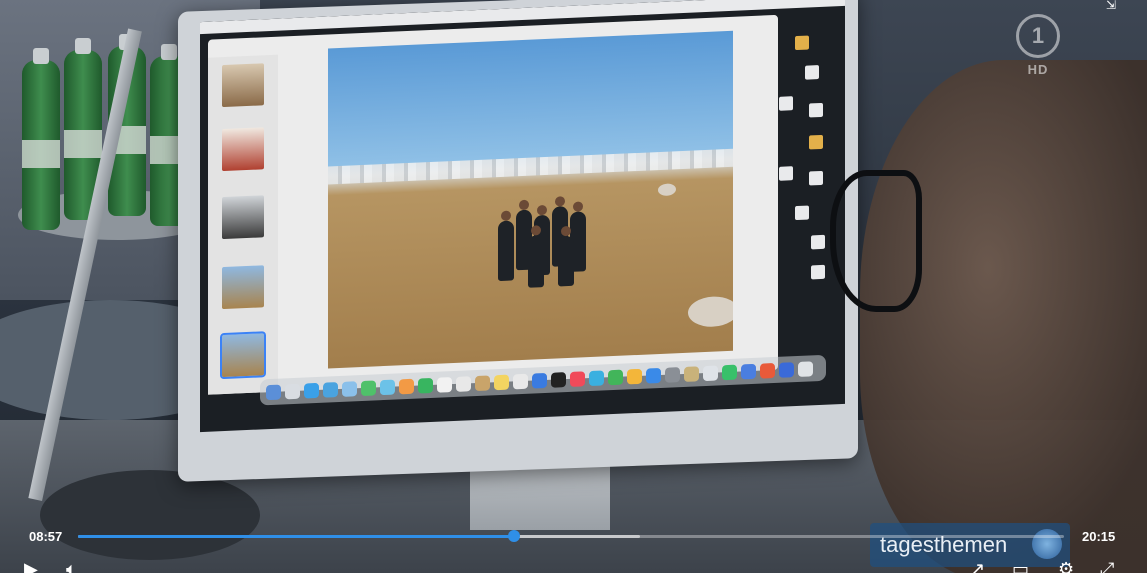 This screenshot has height=573, width=1147. What do you see at coordinates (807, 180) in the screenshot?
I see `desktop-icons` at bounding box center [807, 180].